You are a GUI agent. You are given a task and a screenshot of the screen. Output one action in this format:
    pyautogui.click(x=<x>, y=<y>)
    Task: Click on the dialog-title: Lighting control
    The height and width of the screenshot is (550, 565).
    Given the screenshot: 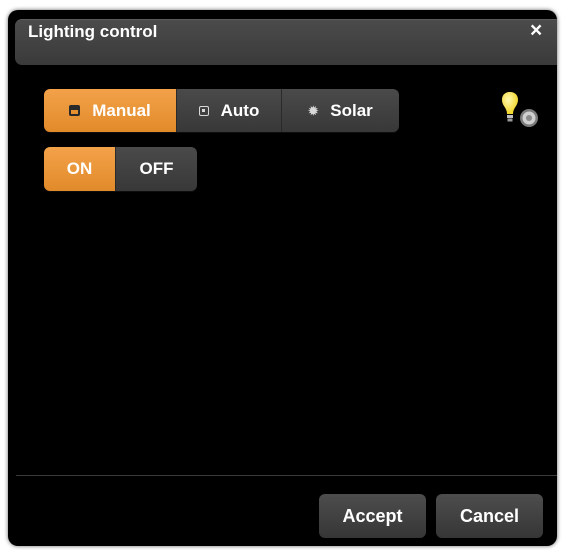 What is the action you would take?
    pyautogui.click(x=93, y=31)
    